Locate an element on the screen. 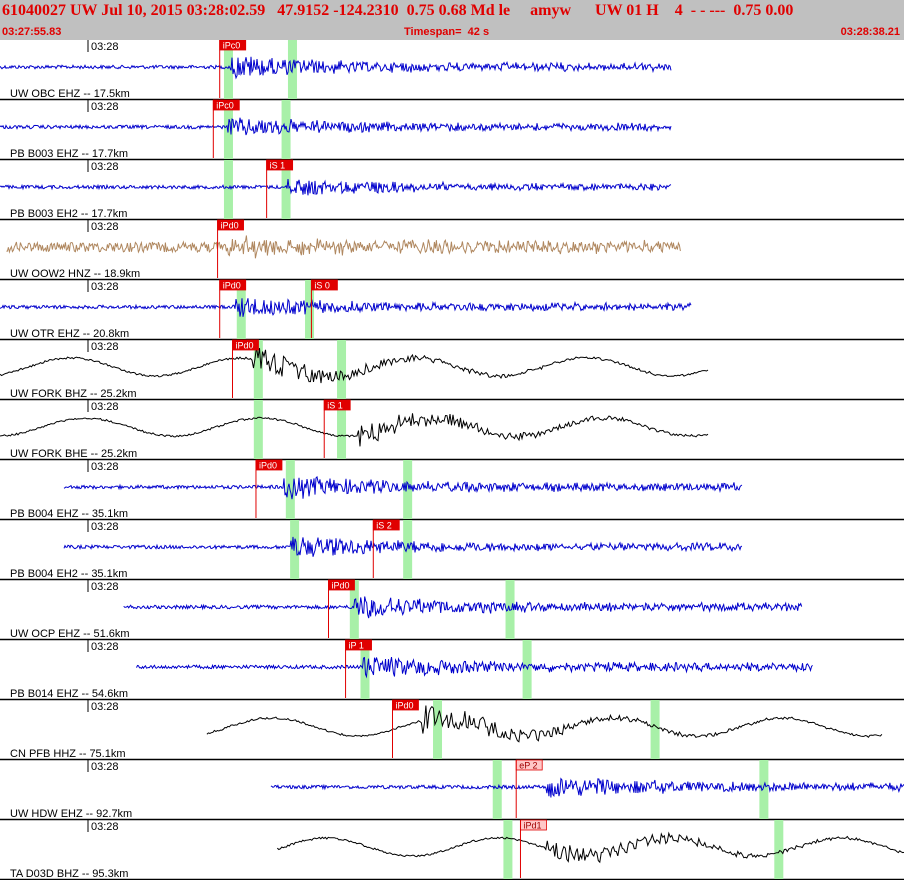  phase-pick-label: iP 1 is located at coordinates (356, 646).